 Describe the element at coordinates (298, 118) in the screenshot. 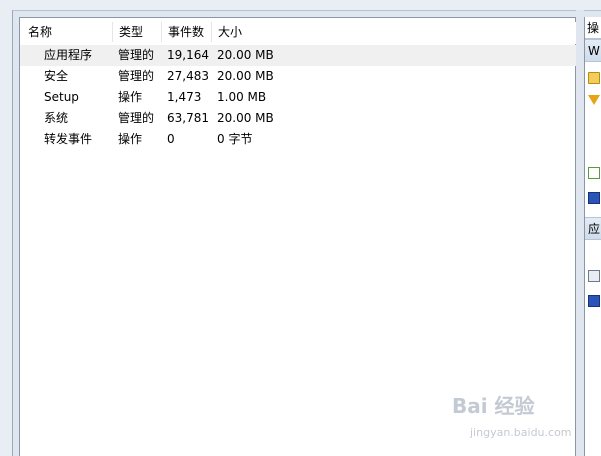

I see `table-row: 系统 管理的 63,781 20.00 MB` at that location.